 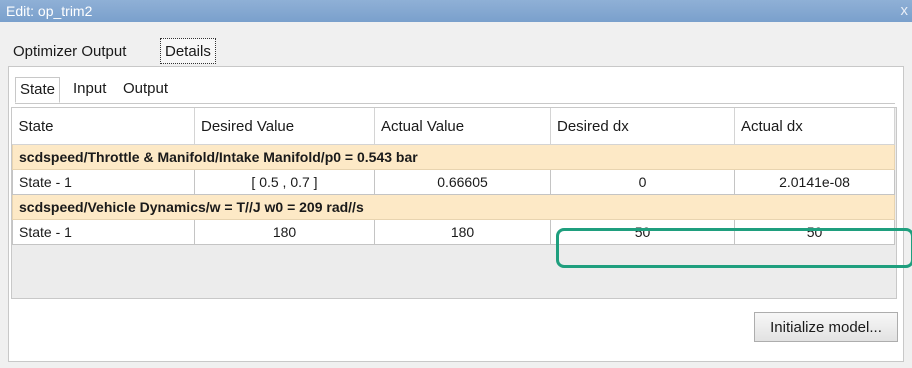 I want to click on tab-optimizer-output: Optimizer Output, so click(x=69, y=51).